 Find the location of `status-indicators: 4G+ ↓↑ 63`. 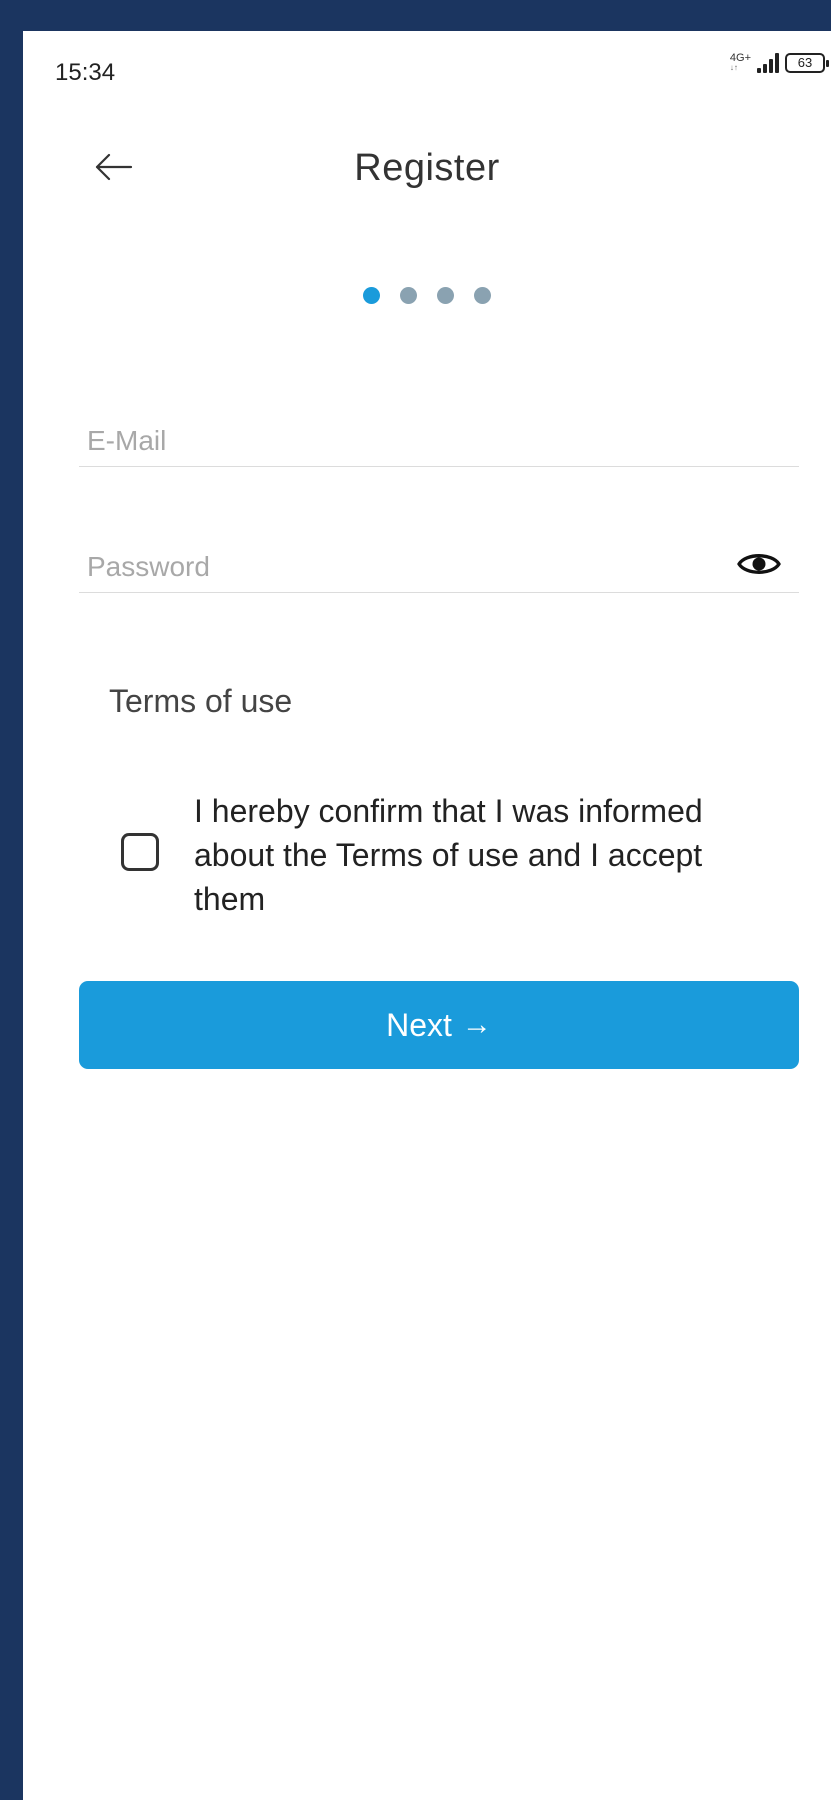

status-indicators: 4G+ ↓↑ 63 is located at coordinates (779, 63).